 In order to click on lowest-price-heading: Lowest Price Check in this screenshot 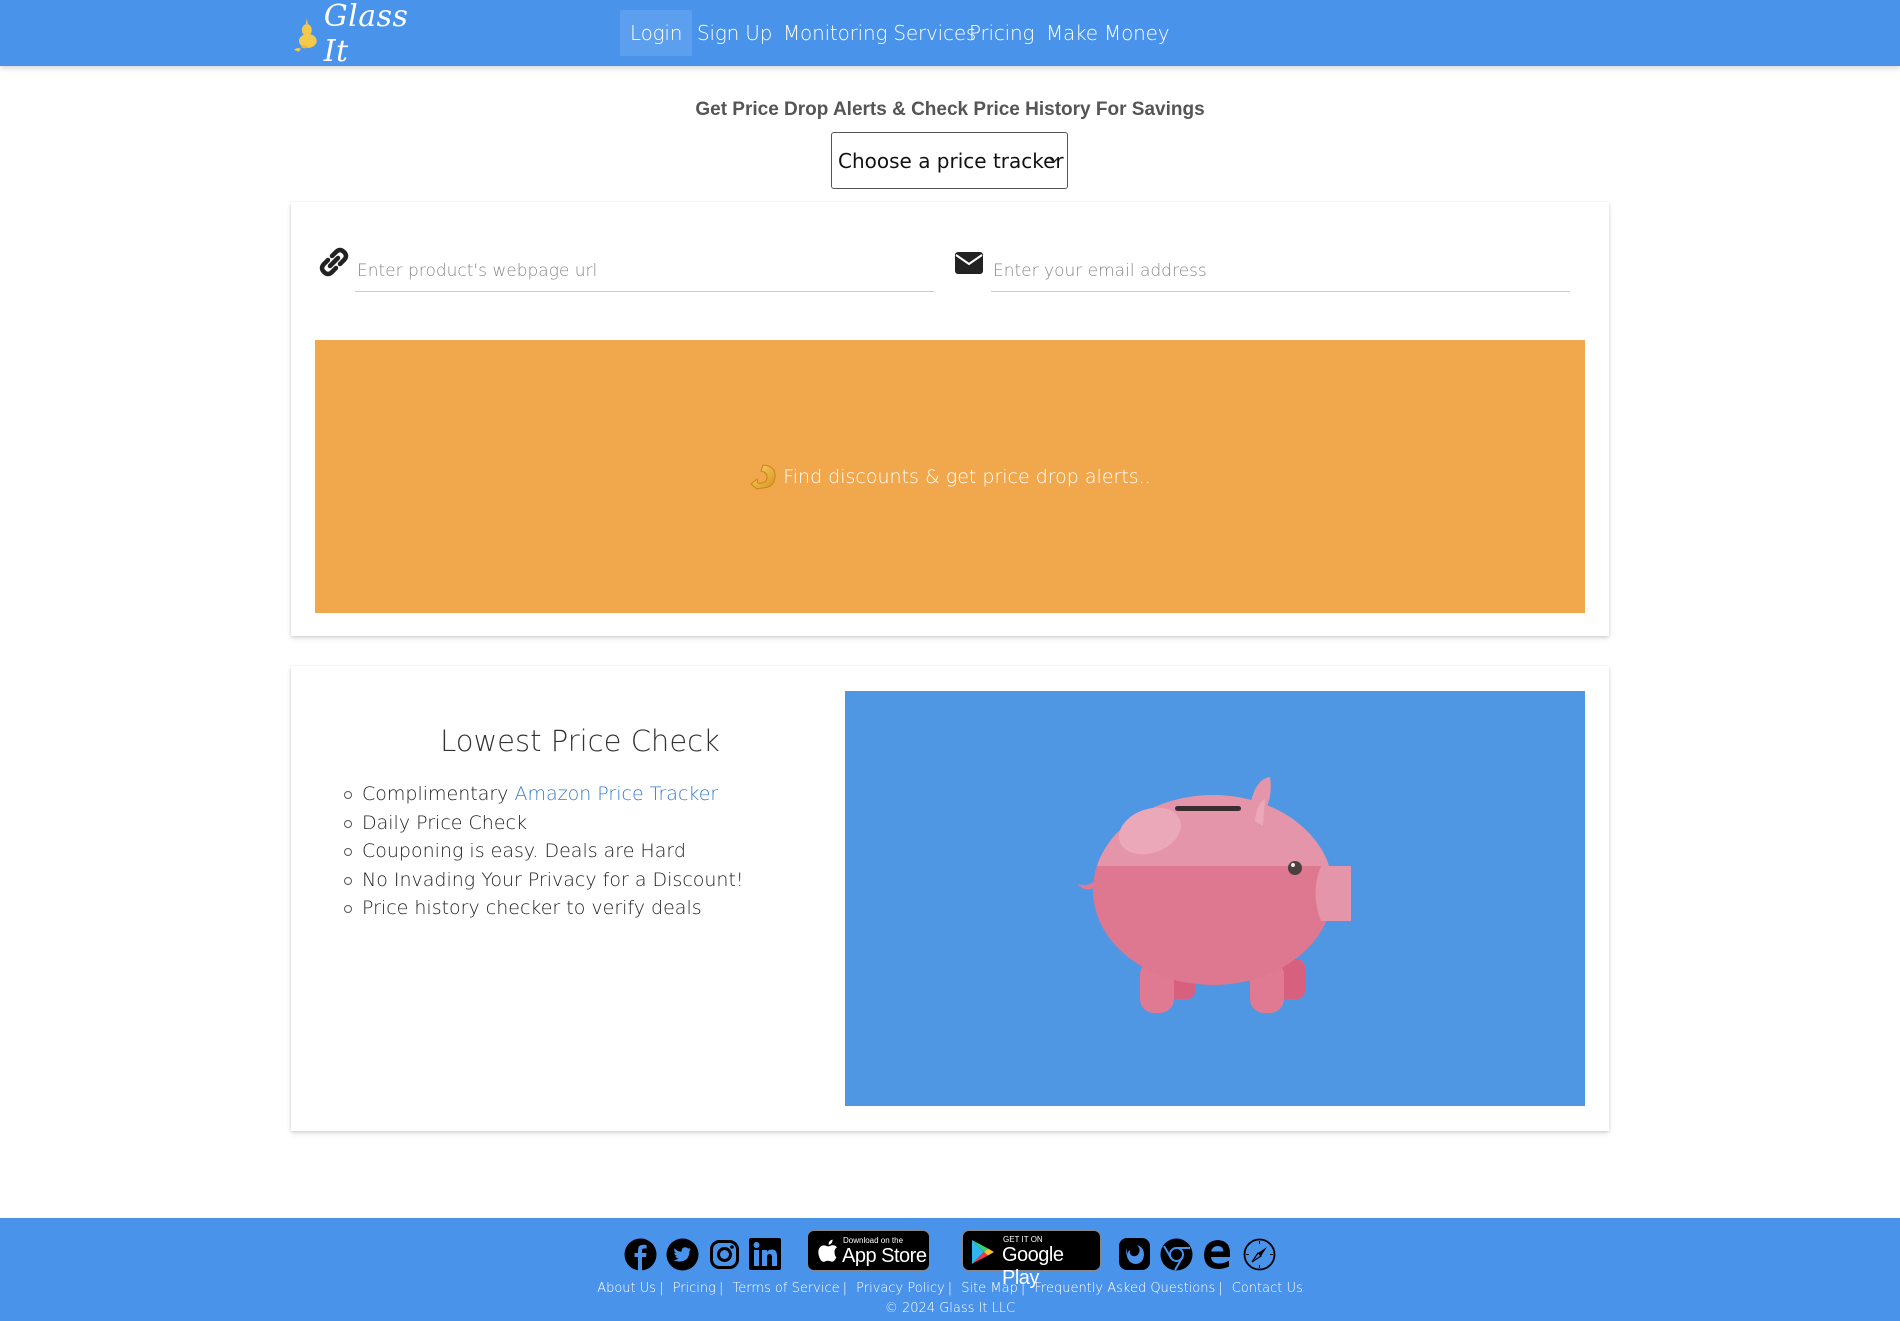, I will do `click(580, 741)`.